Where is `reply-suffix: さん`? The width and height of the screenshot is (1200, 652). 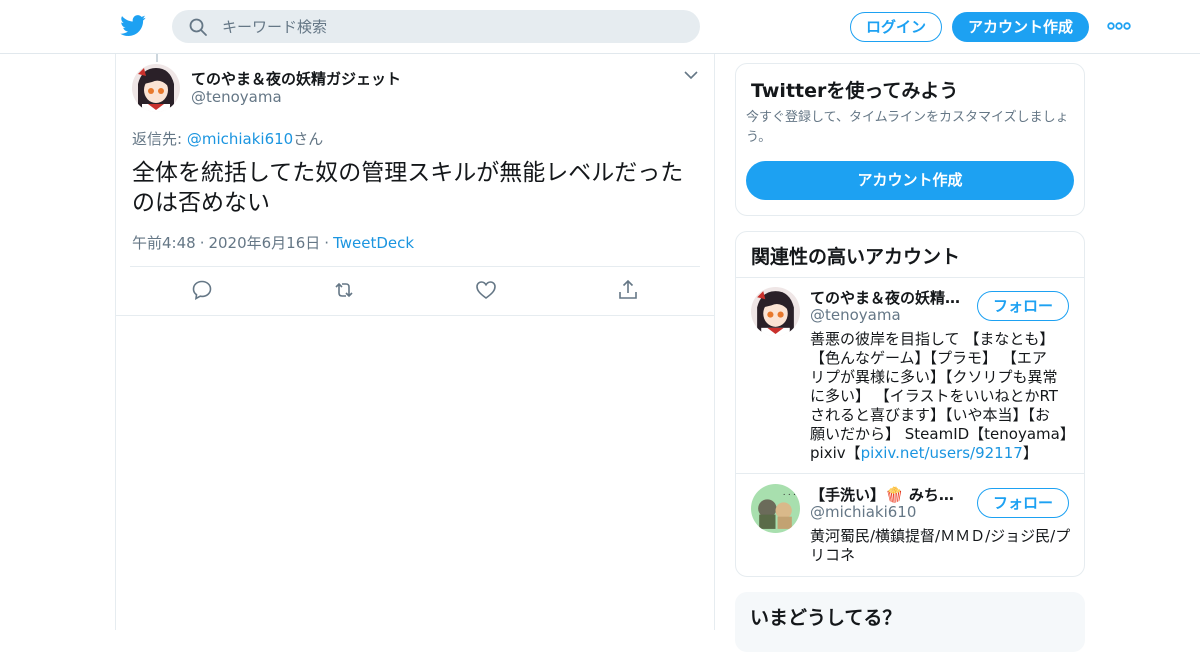
reply-suffix: さん is located at coordinates (308, 139).